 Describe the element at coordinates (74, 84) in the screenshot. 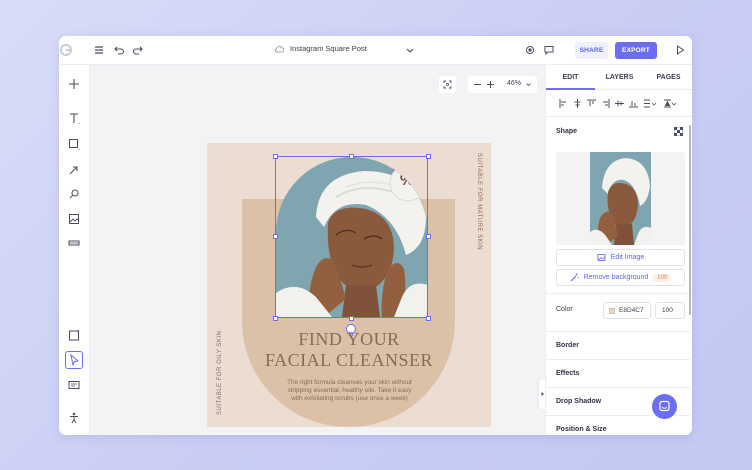

I see `add-icon` at that location.